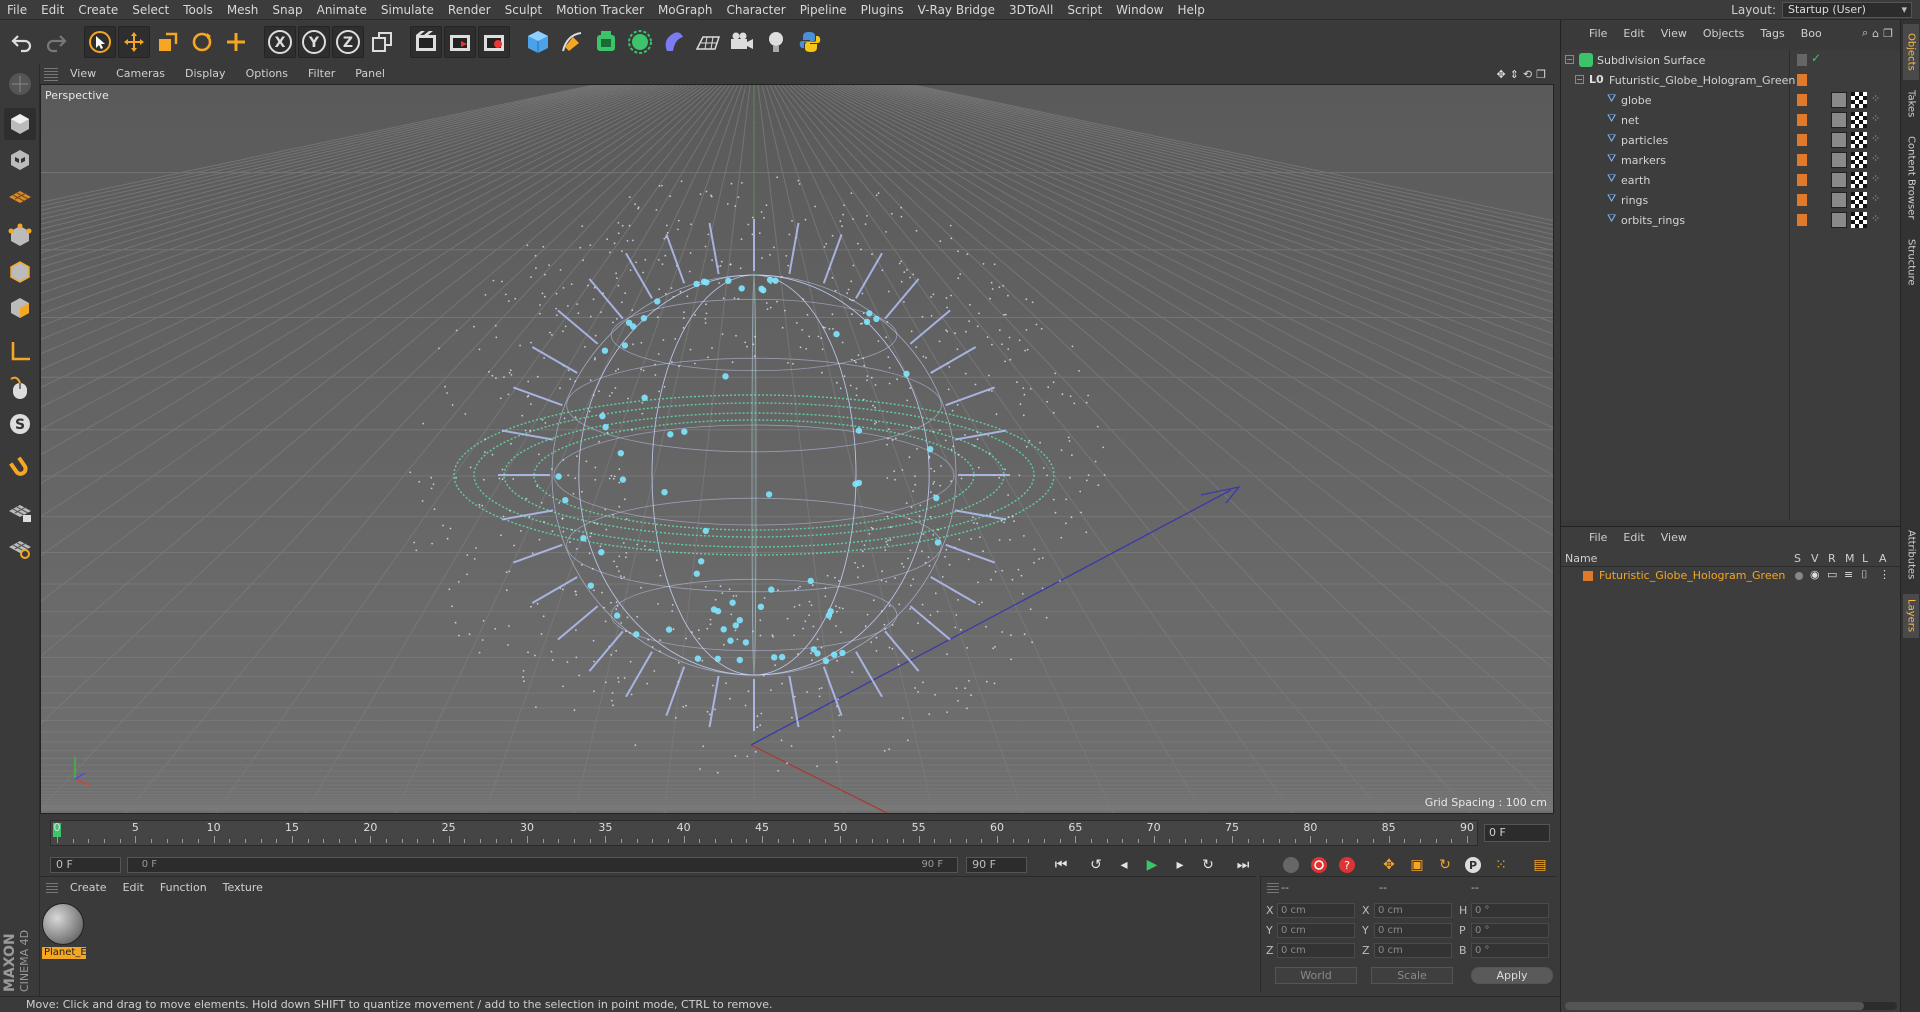  Describe the element at coordinates (674, 42) in the screenshot. I see `deformer-icon` at that location.